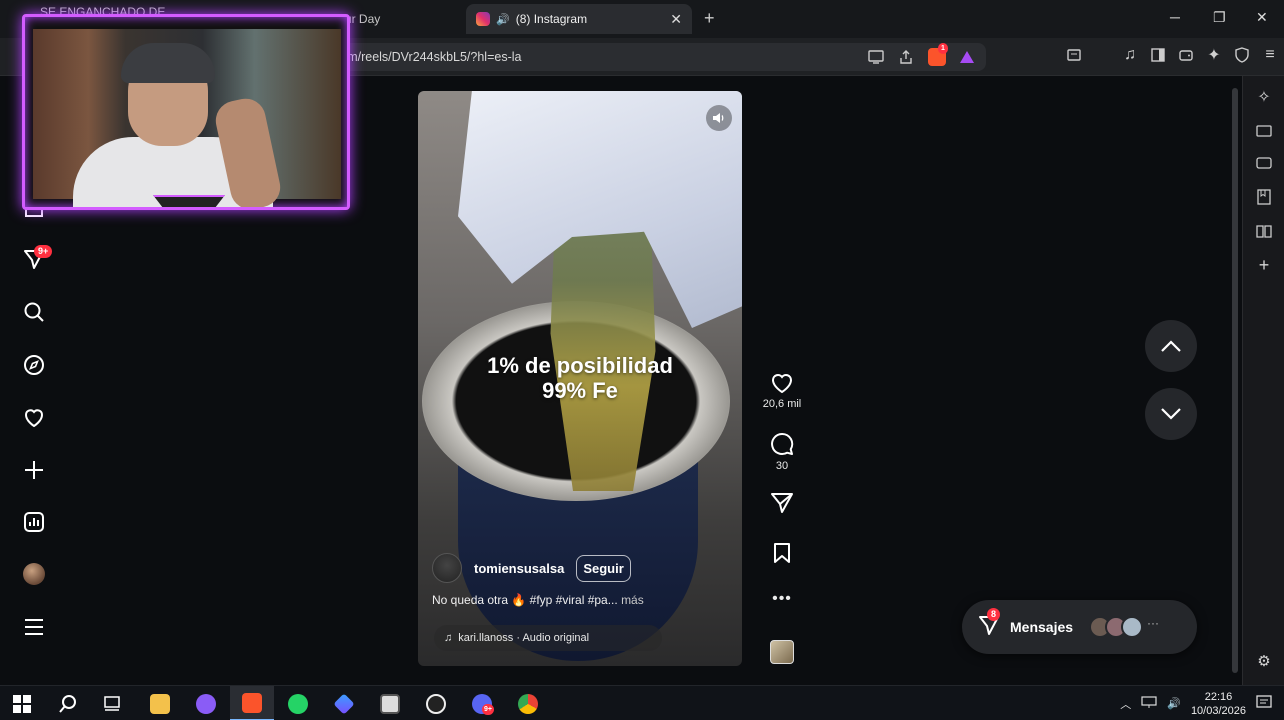 This screenshot has height=720, width=1284. What do you see at coordinates (160, 703) in the screenshot?
I see `file-explorer-button` at bounding box center [160, 703].